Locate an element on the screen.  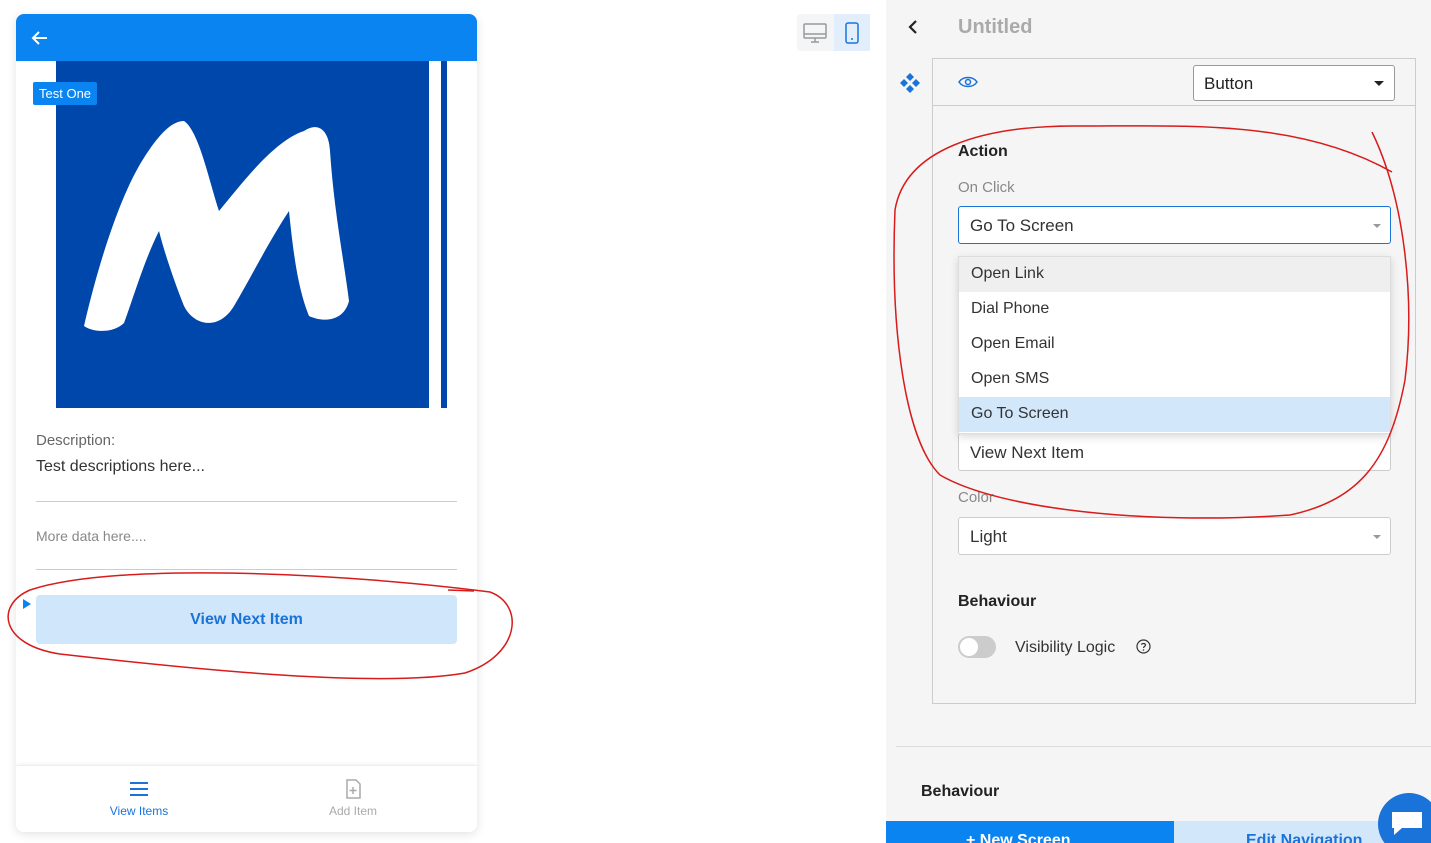
new-screen-button: + New Screen is located at coordinates (1030, 832).